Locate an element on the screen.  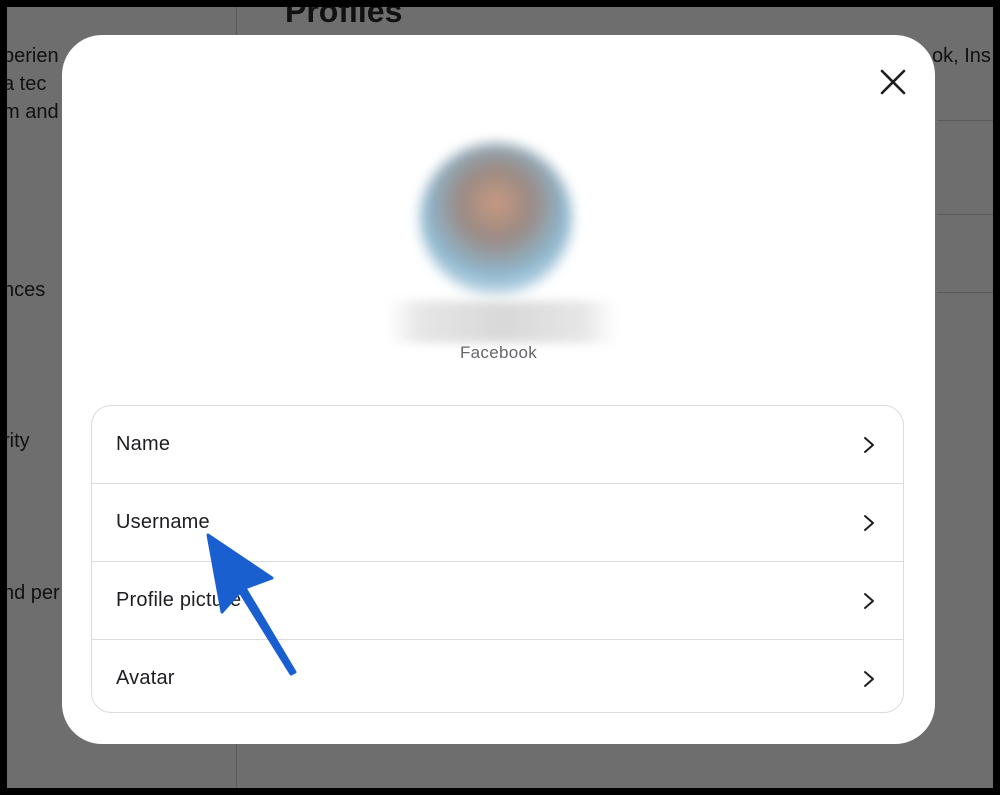
background-page-title: Profiles is located at coordinates (344, 18).